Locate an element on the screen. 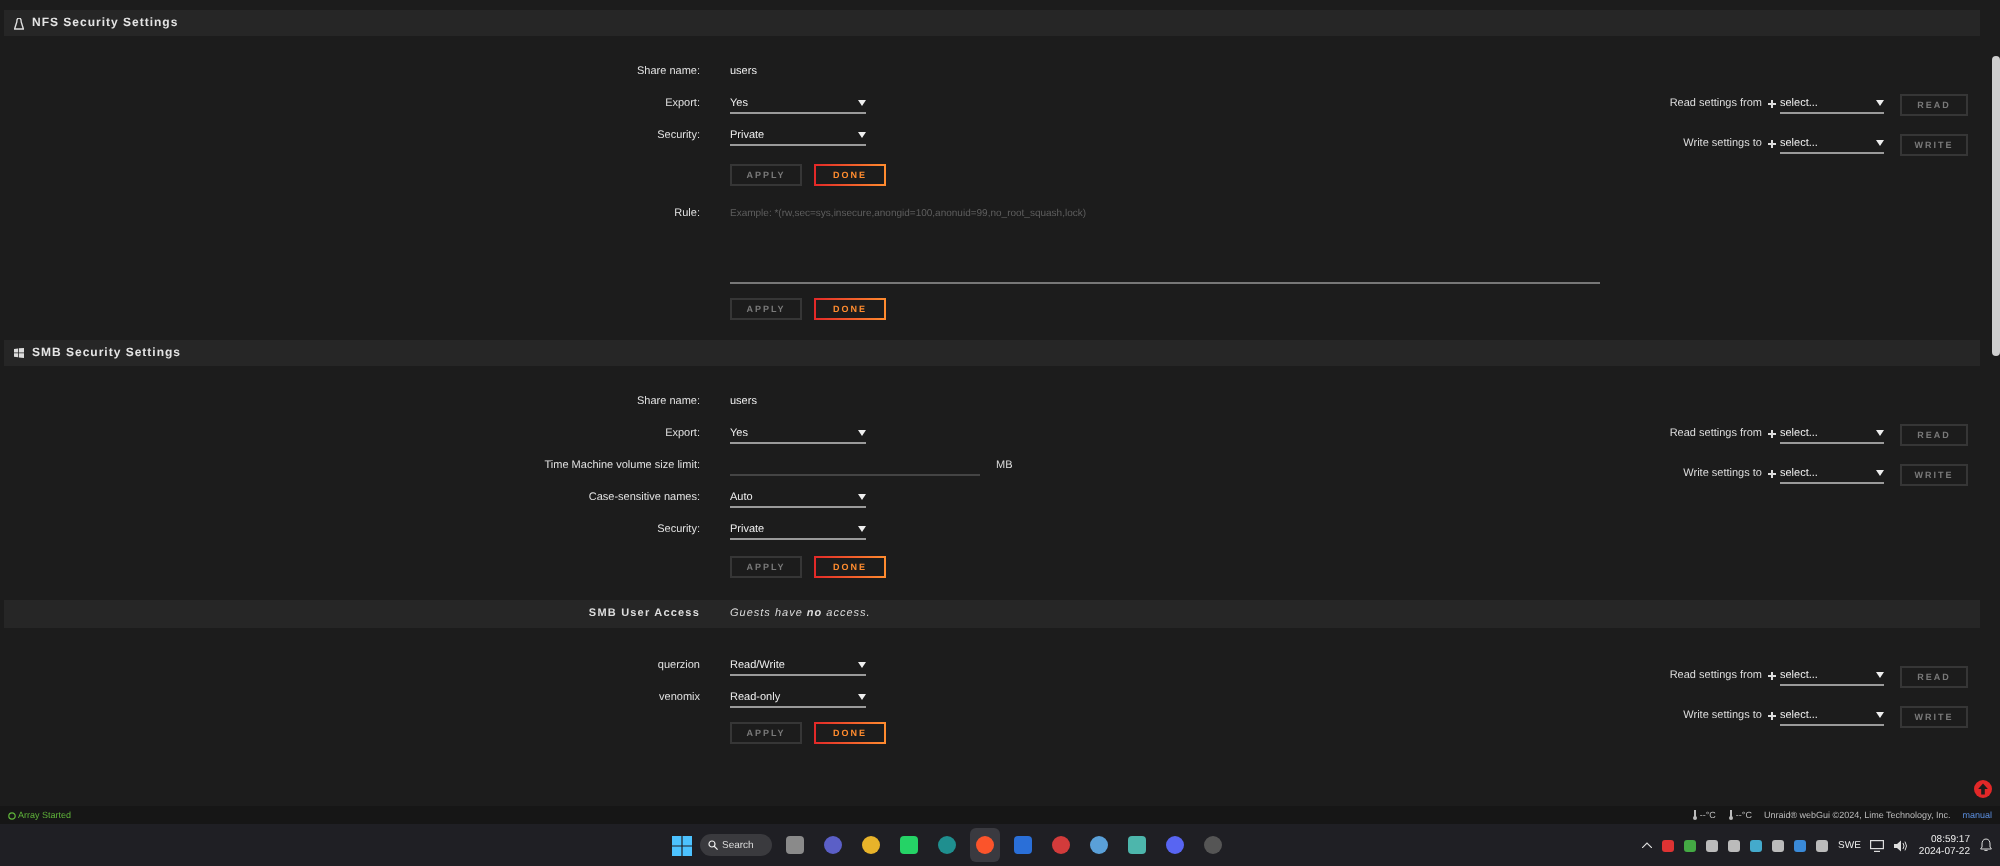 This screenshot has width=2000, height=866. status-dot-icon is located at coordinates (12, 815).